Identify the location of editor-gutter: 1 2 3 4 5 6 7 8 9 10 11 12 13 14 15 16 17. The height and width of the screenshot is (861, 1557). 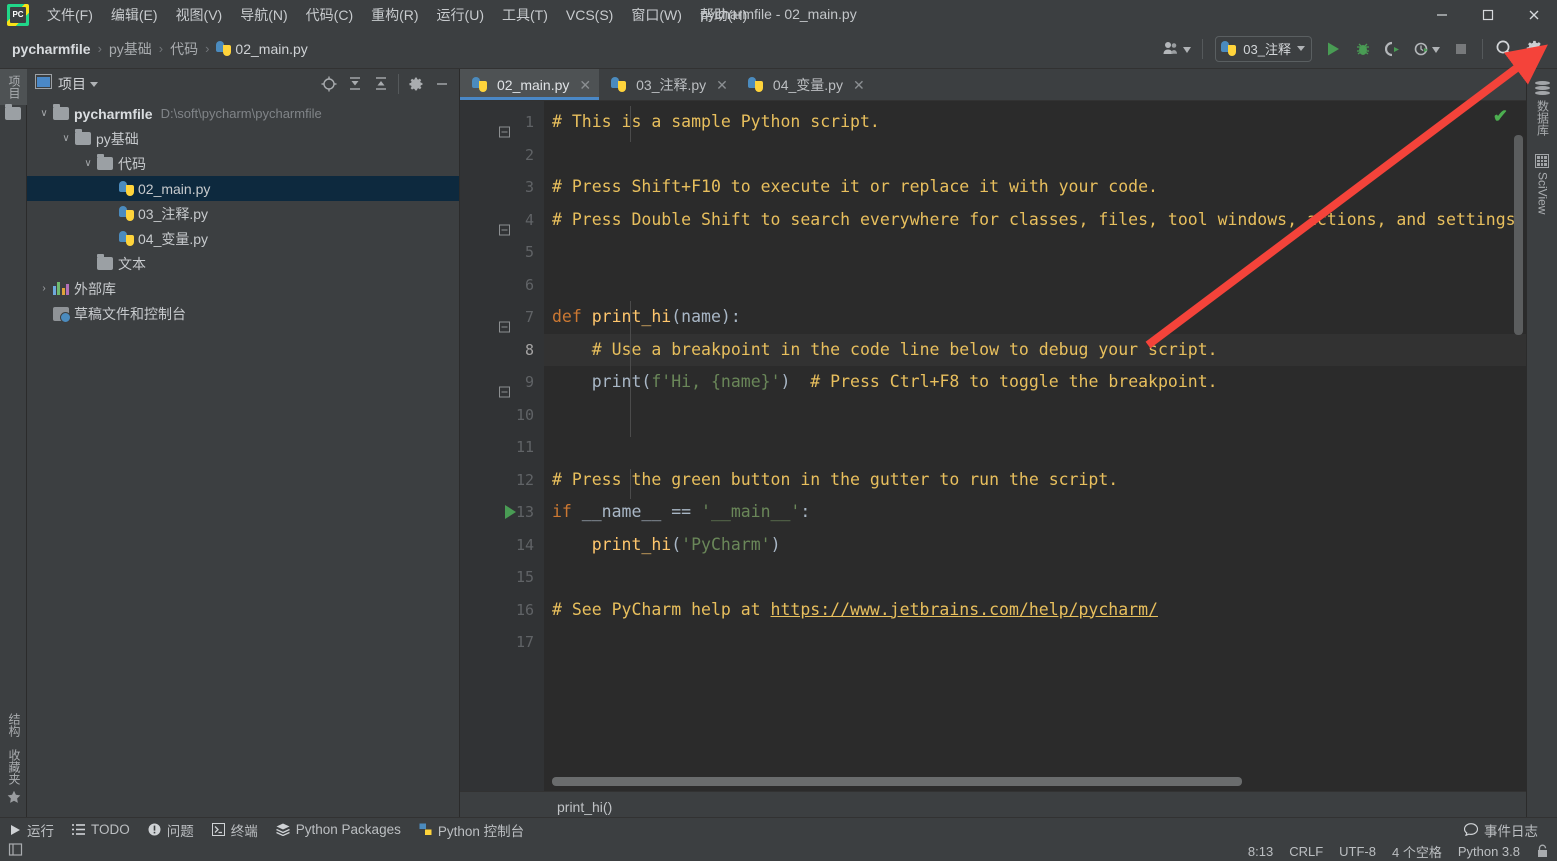
(502, 446).